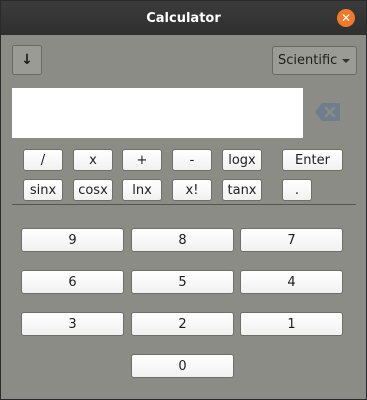 The width and height of the screenshot is (367, 400). I want to click on backspace-icon, so click(327, 112).